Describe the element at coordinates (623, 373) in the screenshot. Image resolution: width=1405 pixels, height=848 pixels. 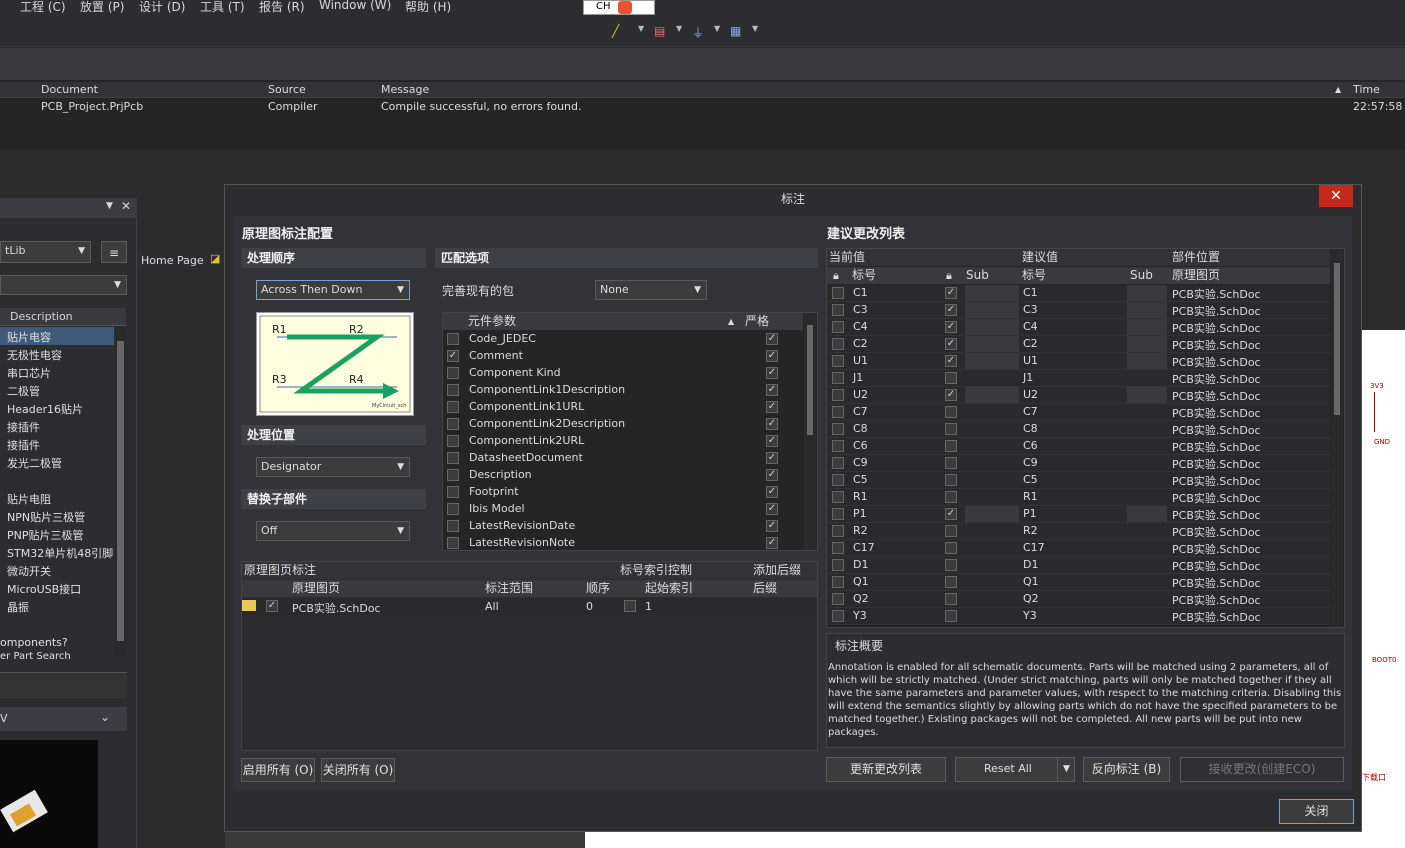
I see `param-row: Component Kind` at that location.